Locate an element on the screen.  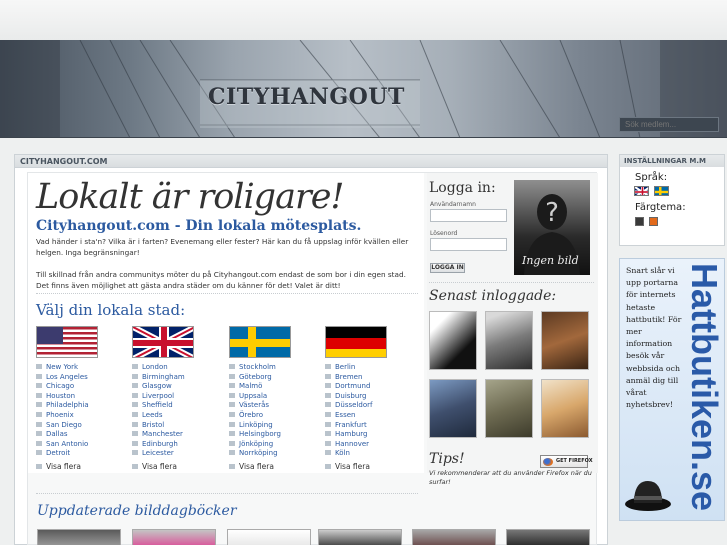
city-link: Västerås is located at coordinates (274, 406).